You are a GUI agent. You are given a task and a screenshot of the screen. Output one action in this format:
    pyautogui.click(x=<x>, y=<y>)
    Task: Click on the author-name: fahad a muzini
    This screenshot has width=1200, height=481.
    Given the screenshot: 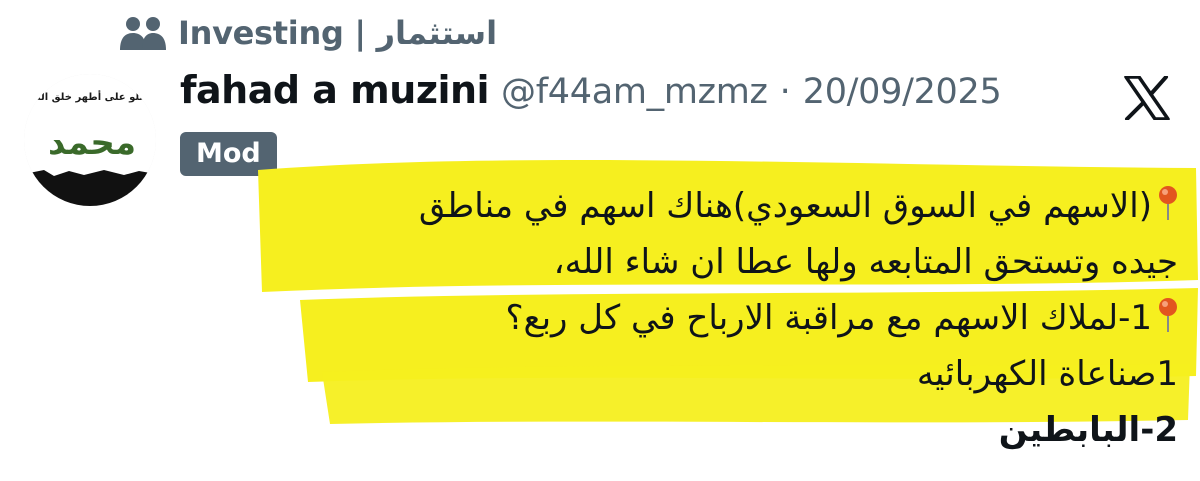 What is the action you would take?
    pyautogui.click(x=335, y=90)
    